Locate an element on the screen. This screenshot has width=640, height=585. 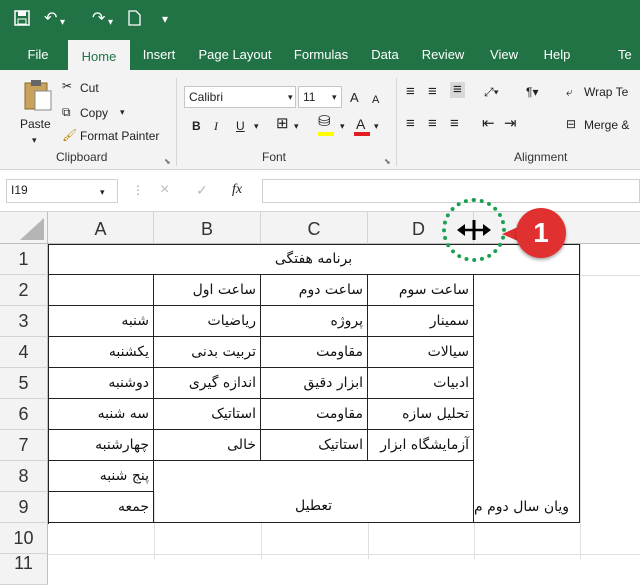
shrink-font-button: A is located at coordinates (375, 100).